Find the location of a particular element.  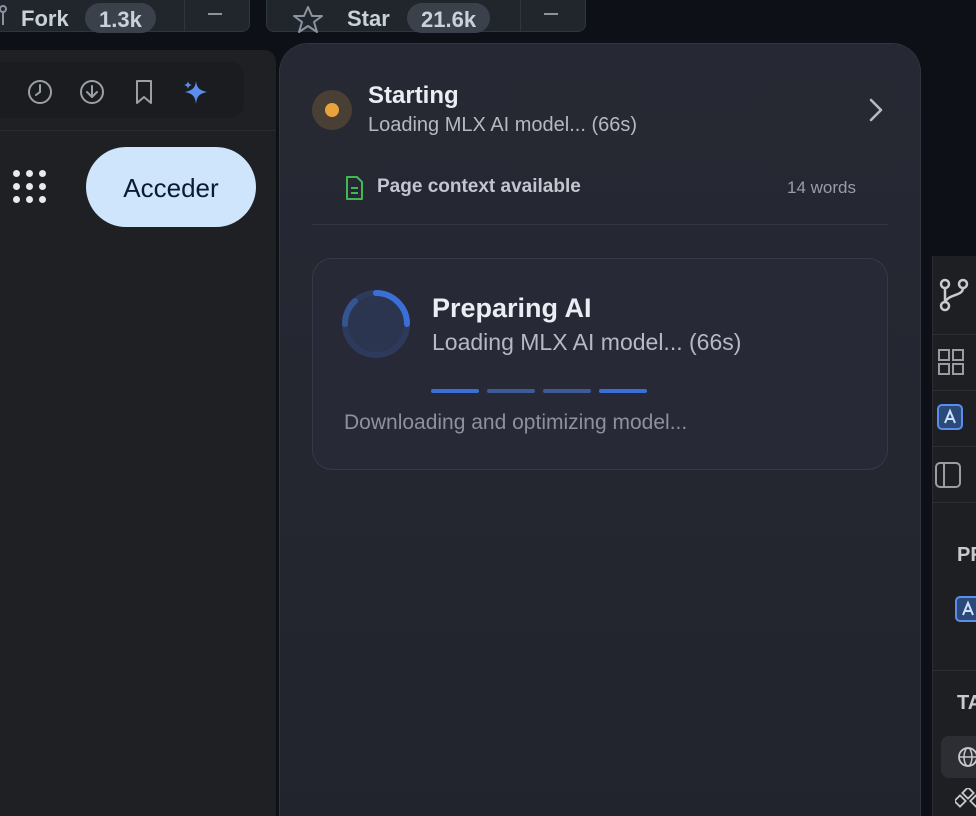

globe-icon is located at coordinates (967, 757).